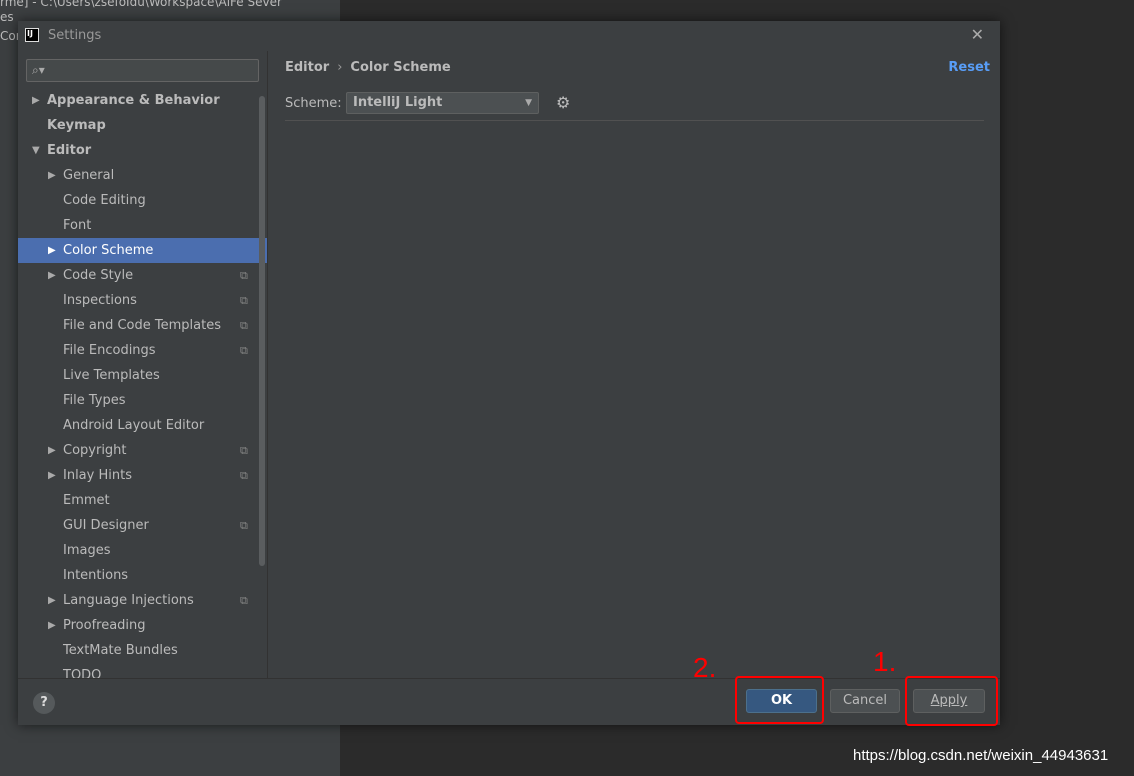  I want to click on breadcrumb: Editor › Color Scheme, so click(368, 67).